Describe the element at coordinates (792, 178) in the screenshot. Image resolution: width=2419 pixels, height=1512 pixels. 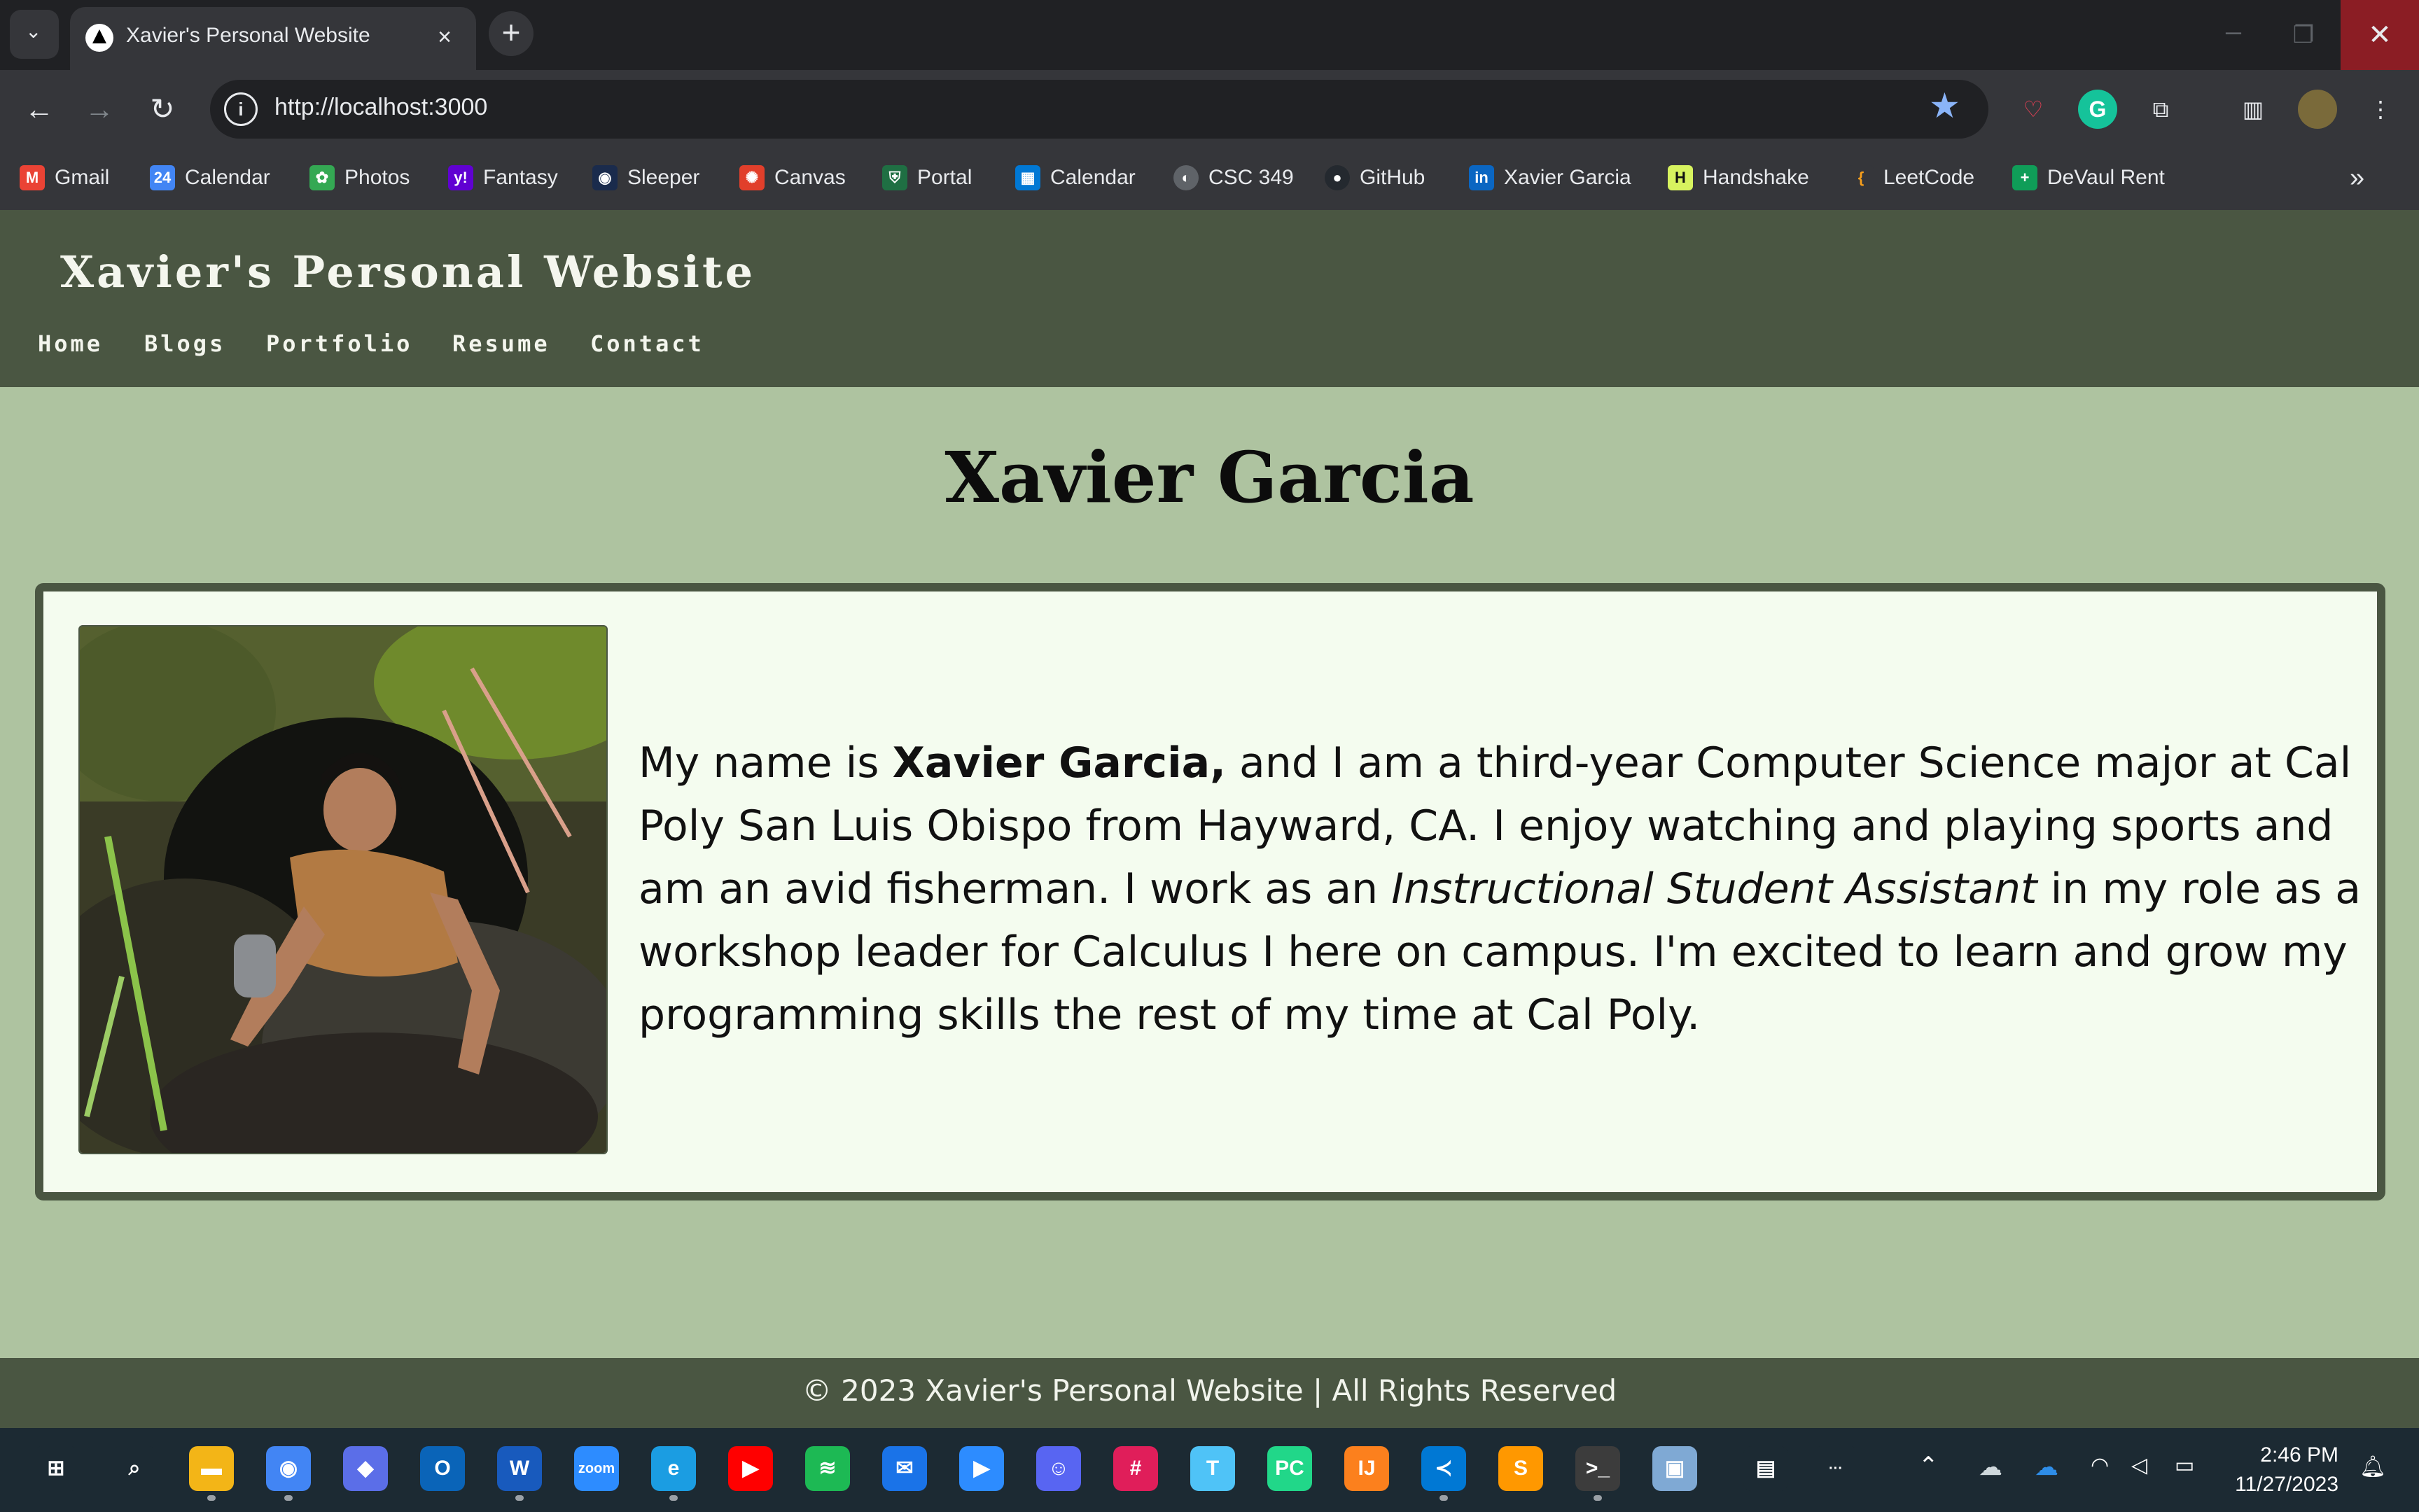
I see `bookmark-canvas: ✺ Canvas` at that location.